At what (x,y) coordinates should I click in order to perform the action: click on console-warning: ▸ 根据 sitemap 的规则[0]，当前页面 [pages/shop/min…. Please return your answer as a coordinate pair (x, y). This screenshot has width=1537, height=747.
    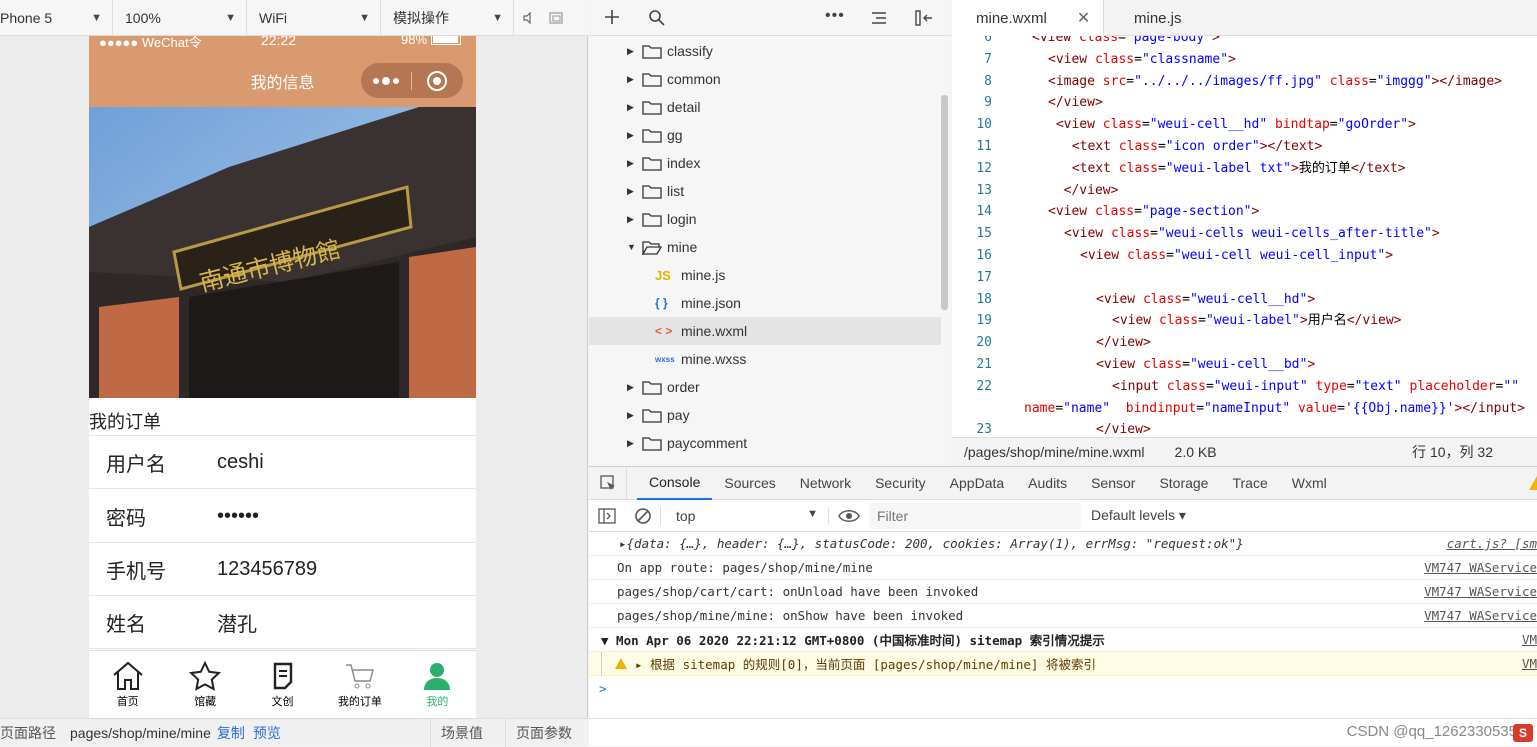
    Looking at the image, I should click on (1063, 663).